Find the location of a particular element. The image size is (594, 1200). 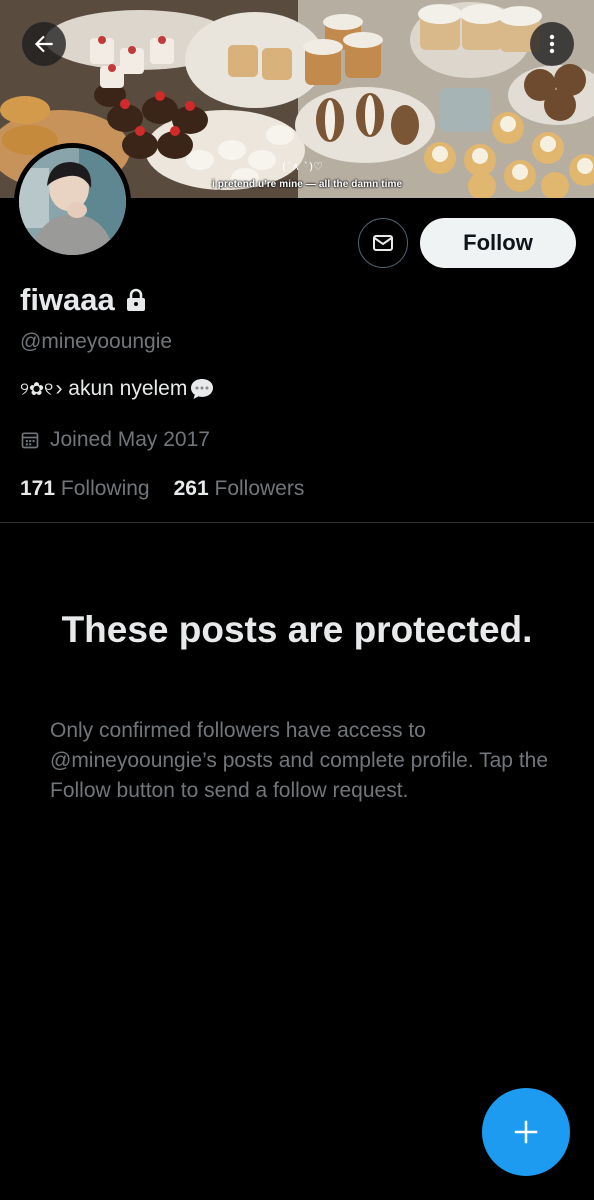

arrow-left-icon is located at coordinates (43, 44).